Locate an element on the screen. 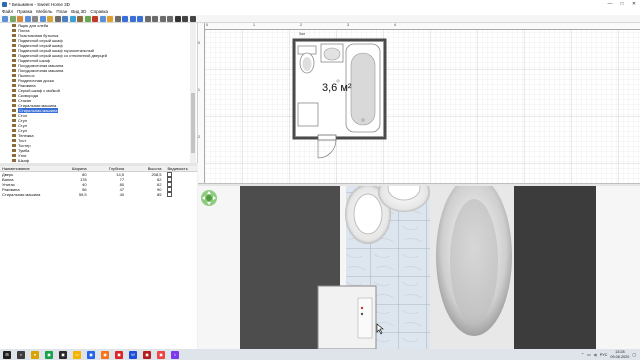 This screenshot has height=360, width=640. scroll-thumb is located at coordinates (193, 123).